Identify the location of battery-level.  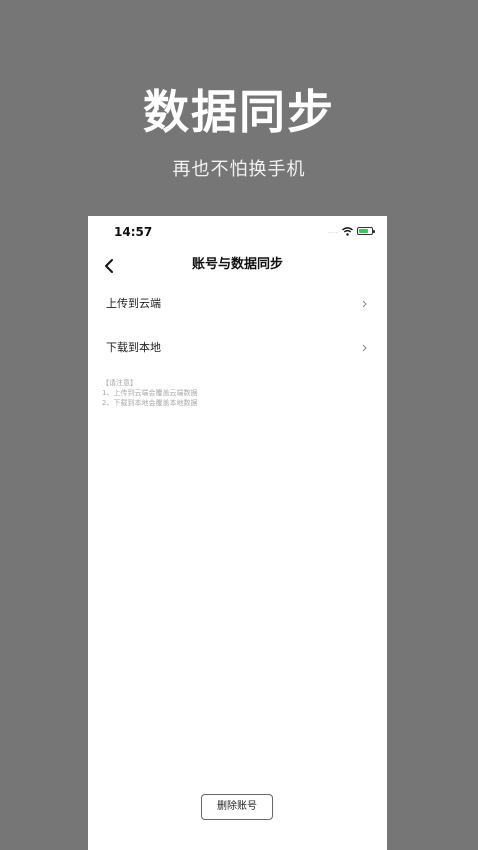
(363, 231).